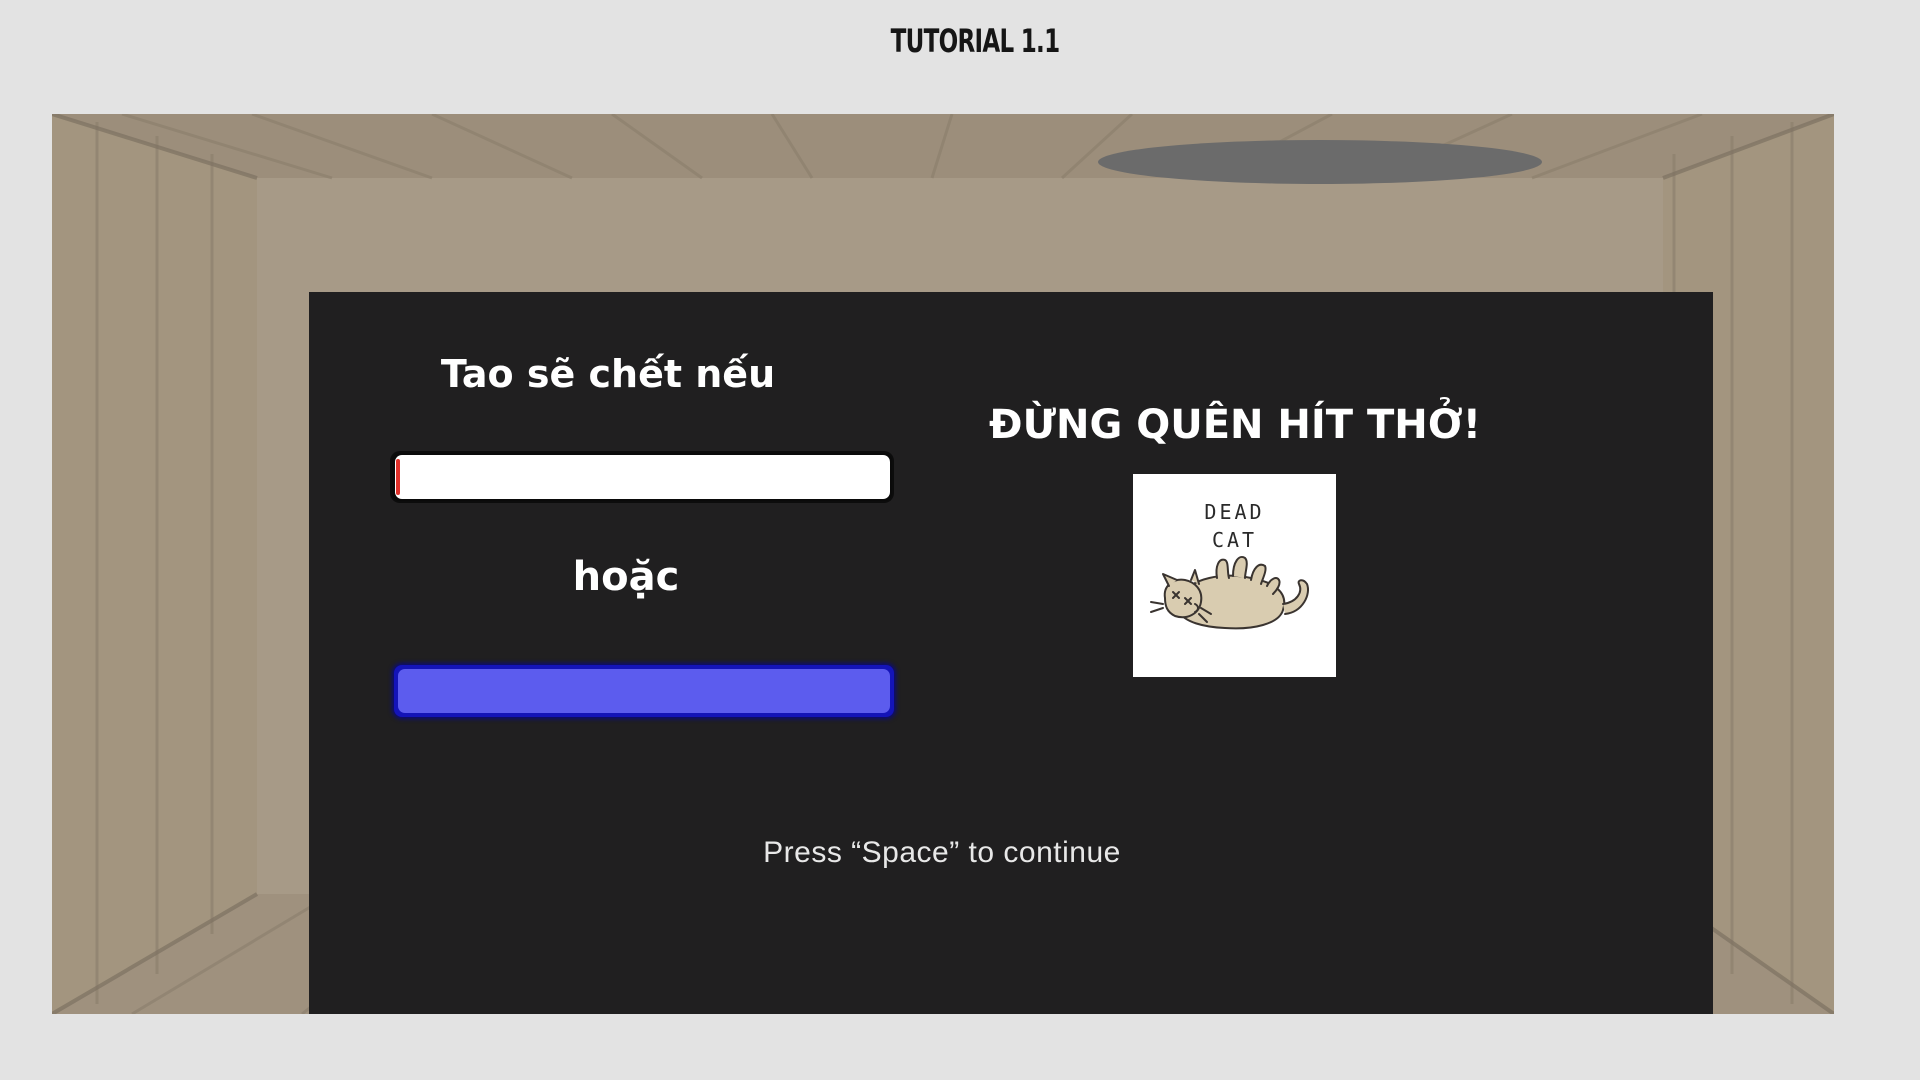 This screenshot has height=1080, width=1920. I want to click on stamina-bar, so click(644, 691).